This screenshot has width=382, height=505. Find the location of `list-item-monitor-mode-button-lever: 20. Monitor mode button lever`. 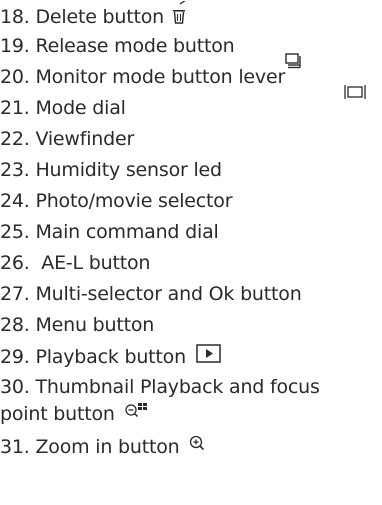

list-item-monitor-mode-button-lever: 20. Monitor mode button lever is located at coordinates (142, 77).